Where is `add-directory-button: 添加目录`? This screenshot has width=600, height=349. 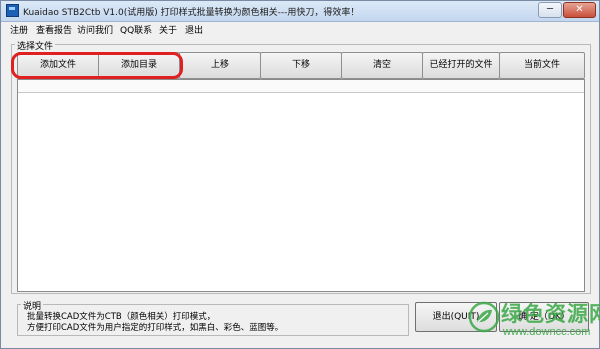 add-directory-button: 添加目录 is located at coordinates (139, 65).